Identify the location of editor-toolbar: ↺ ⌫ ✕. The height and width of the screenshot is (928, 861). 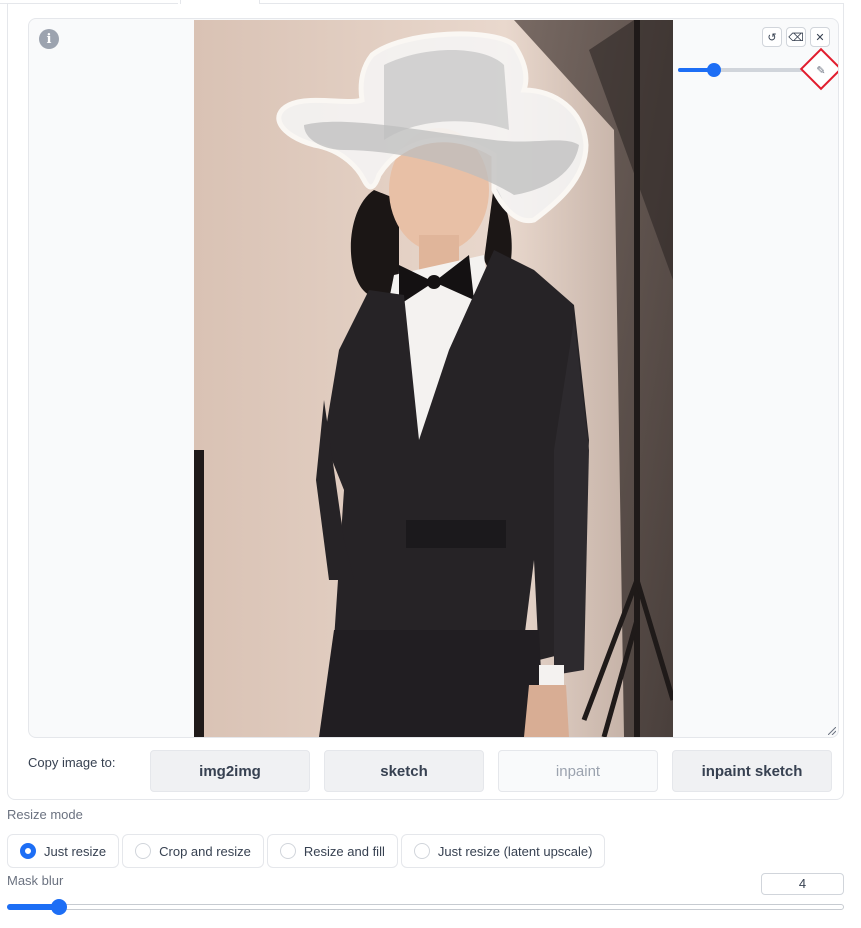
(796, 37).